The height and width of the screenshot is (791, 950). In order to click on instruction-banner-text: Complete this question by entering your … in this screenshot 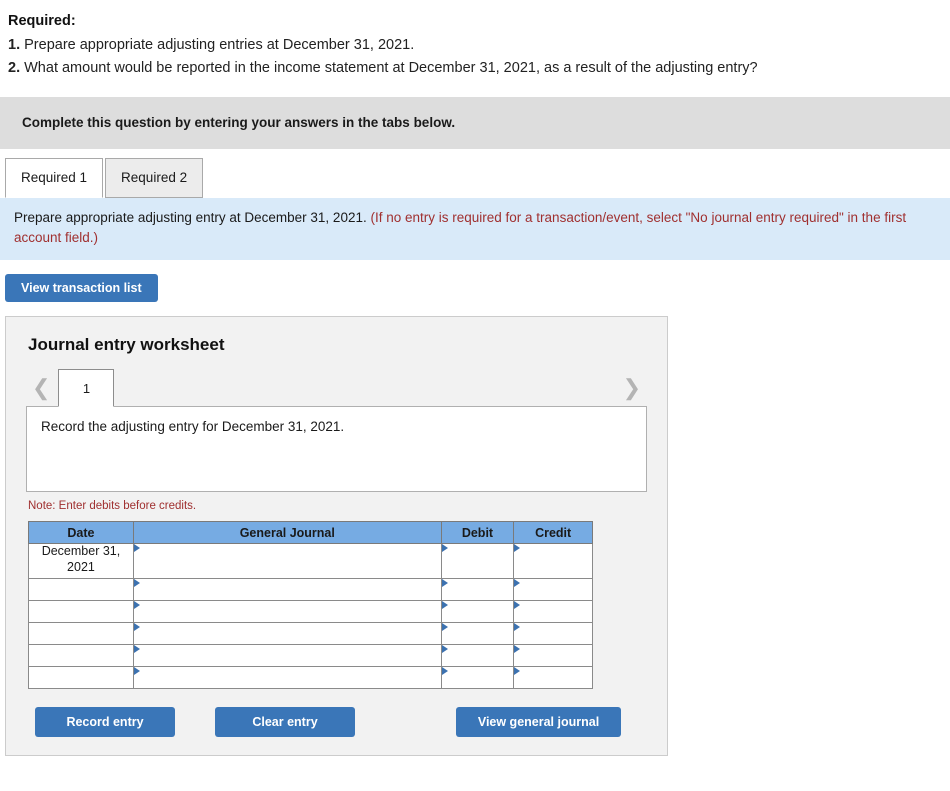, I will do `click(239, 123)`.